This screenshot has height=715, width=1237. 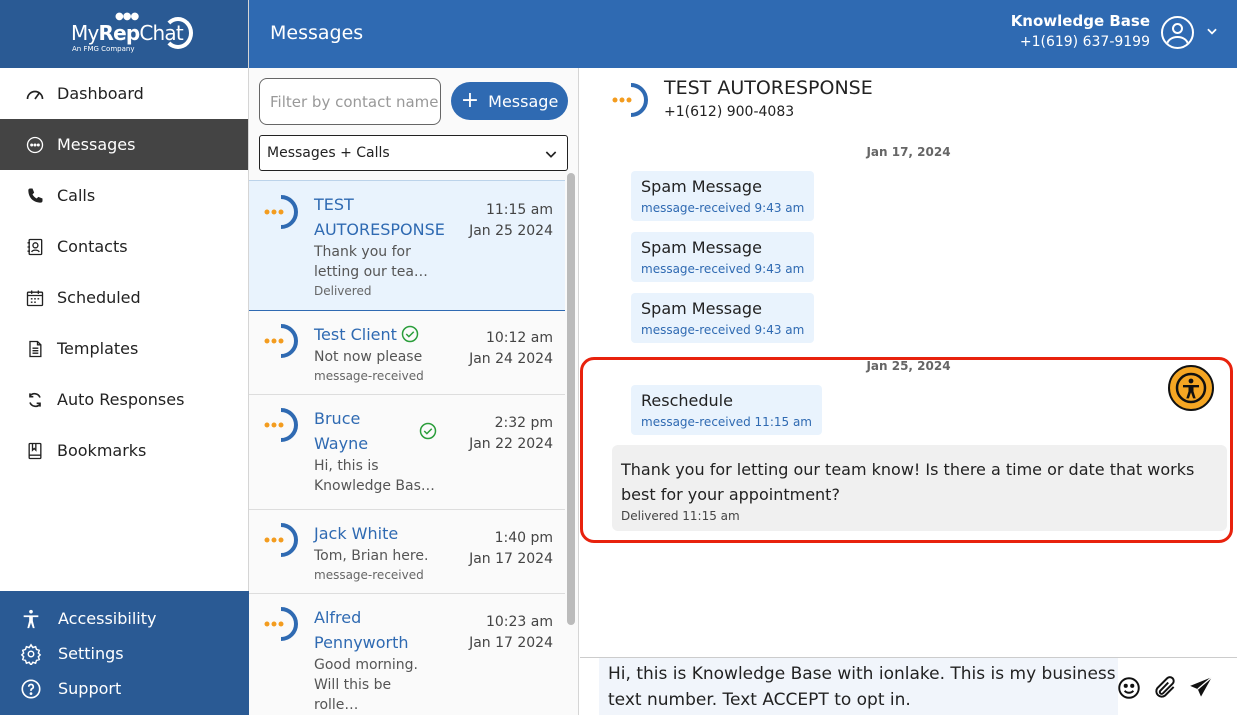 I want to click on message-type-select: Messages + Calls, so click(x=413, y=153).